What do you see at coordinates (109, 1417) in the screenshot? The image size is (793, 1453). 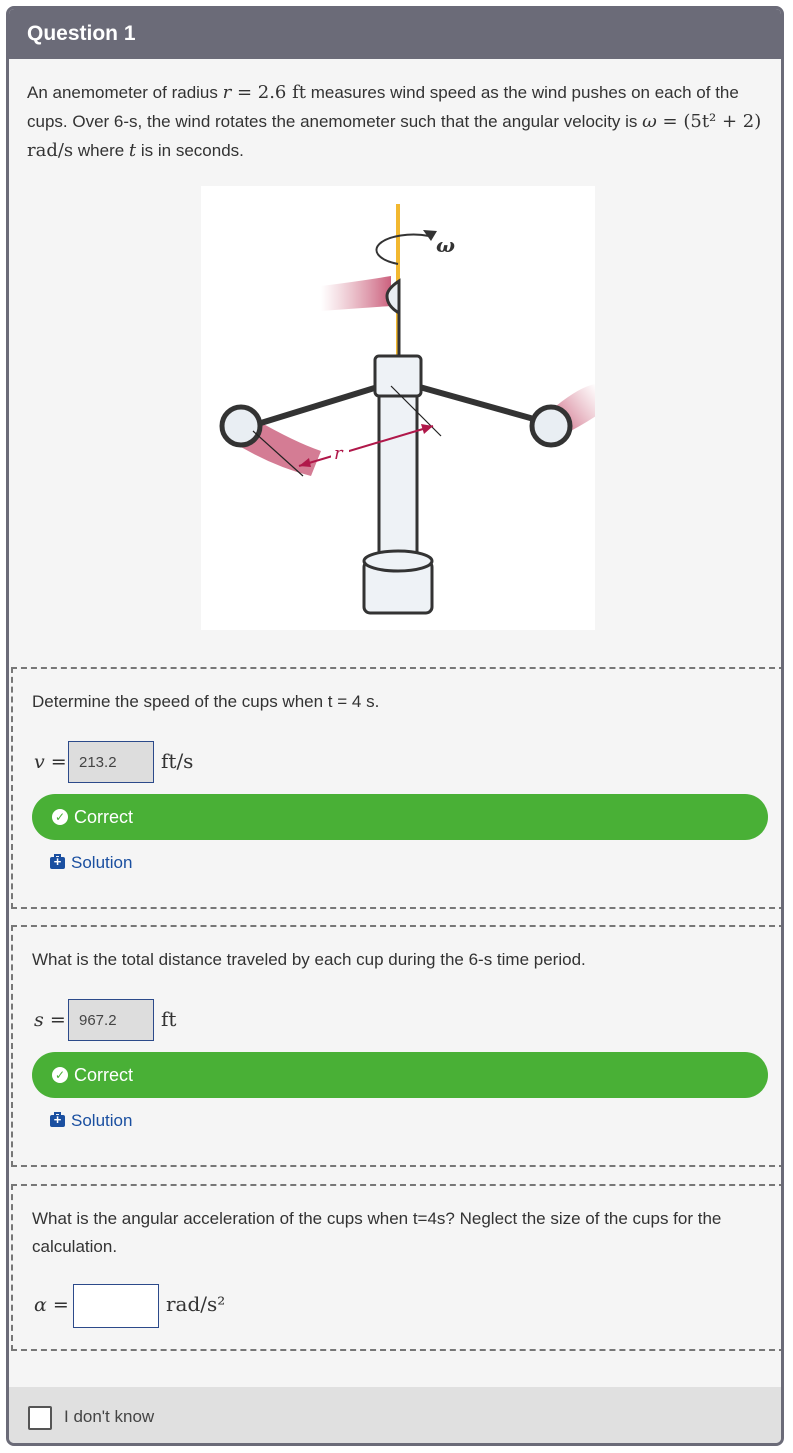 I see `dont-know-label: I don't know` at bounding box center [109, 1417].